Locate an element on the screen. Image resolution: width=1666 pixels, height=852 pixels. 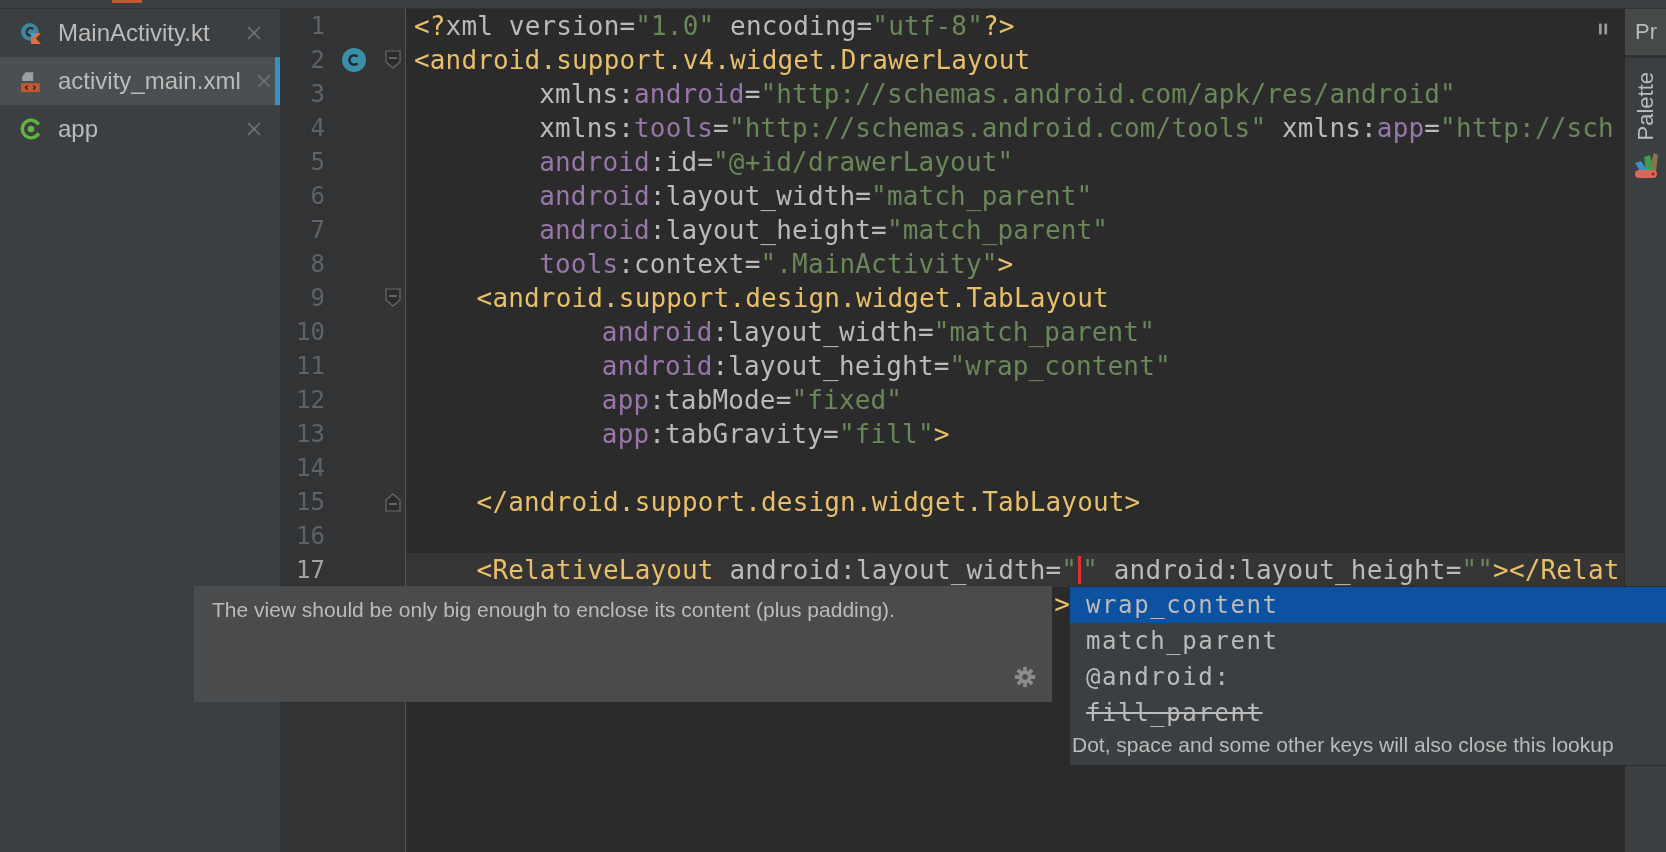
class-gutter-icon is located at coordinates (354, 60).